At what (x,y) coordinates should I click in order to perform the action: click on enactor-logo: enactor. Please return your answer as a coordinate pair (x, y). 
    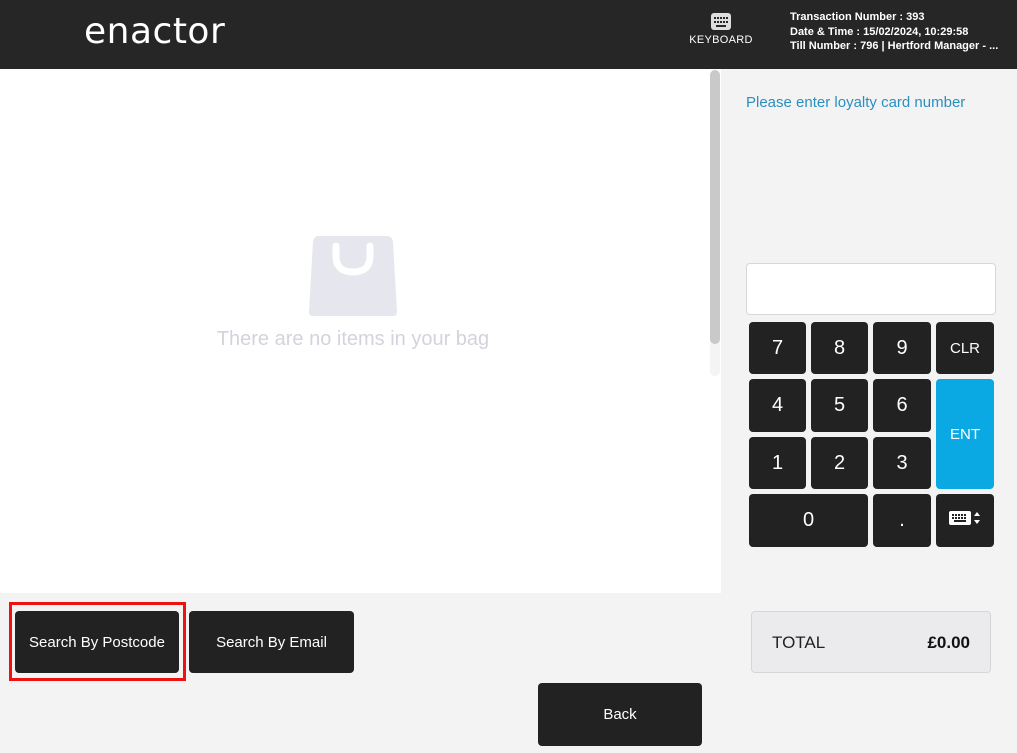
    Looking at the image, I should click on (154, 32).